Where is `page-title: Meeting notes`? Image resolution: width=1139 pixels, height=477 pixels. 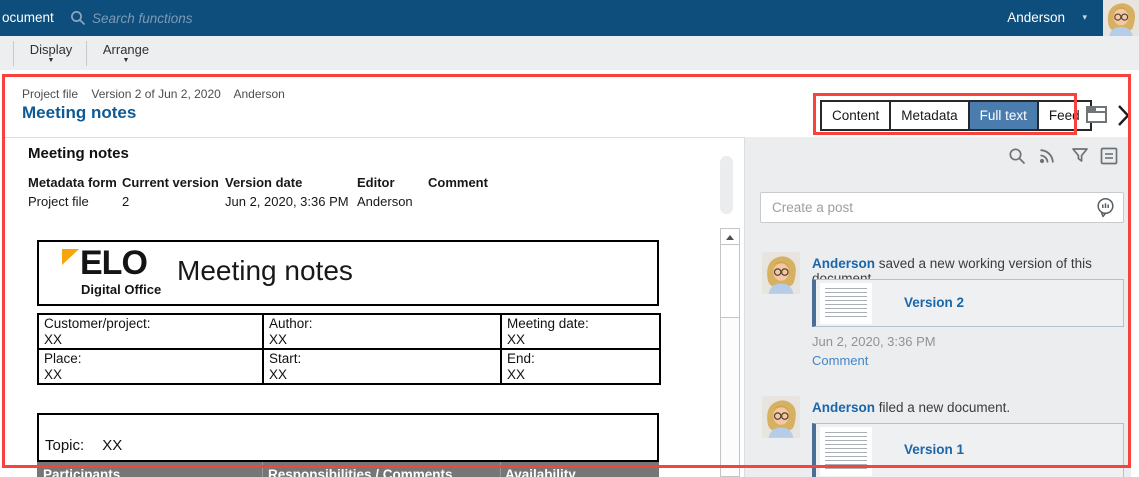
page-title: Meeting notes is located at coordinates (79, 112).